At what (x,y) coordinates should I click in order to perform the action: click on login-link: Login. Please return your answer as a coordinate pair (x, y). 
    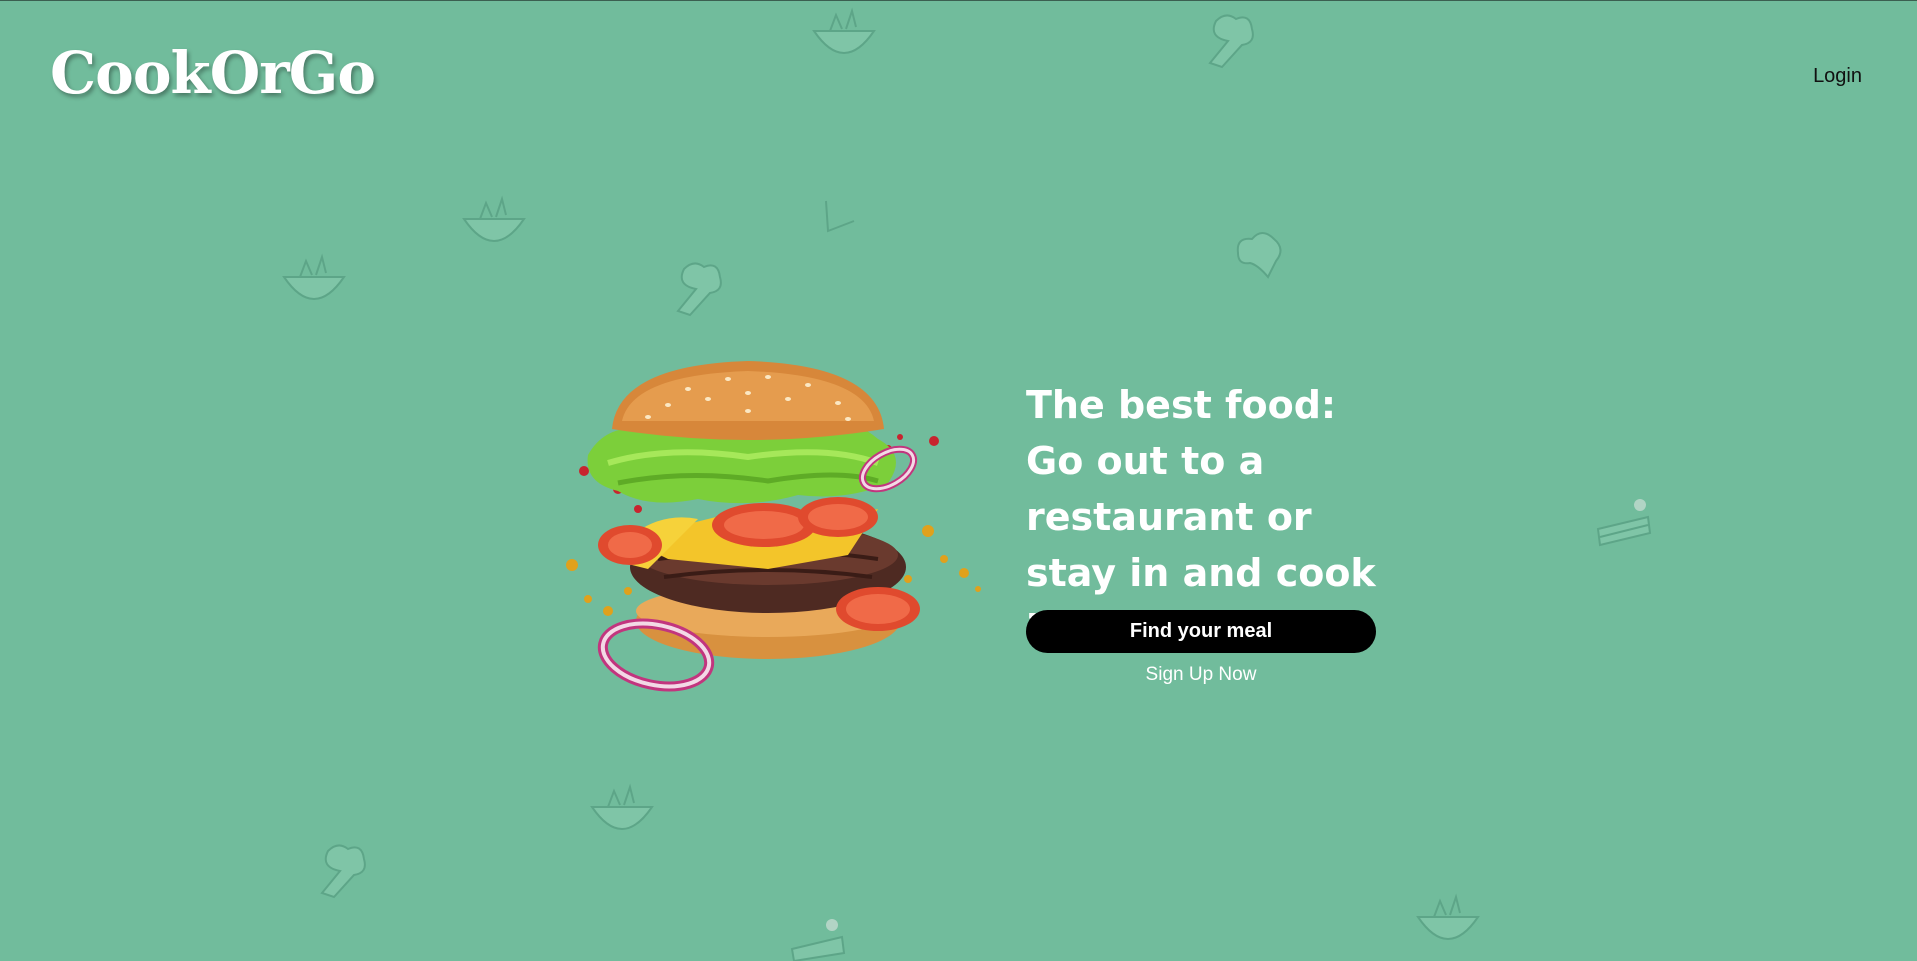
    Looking at the image, I should click on (1837, 76).